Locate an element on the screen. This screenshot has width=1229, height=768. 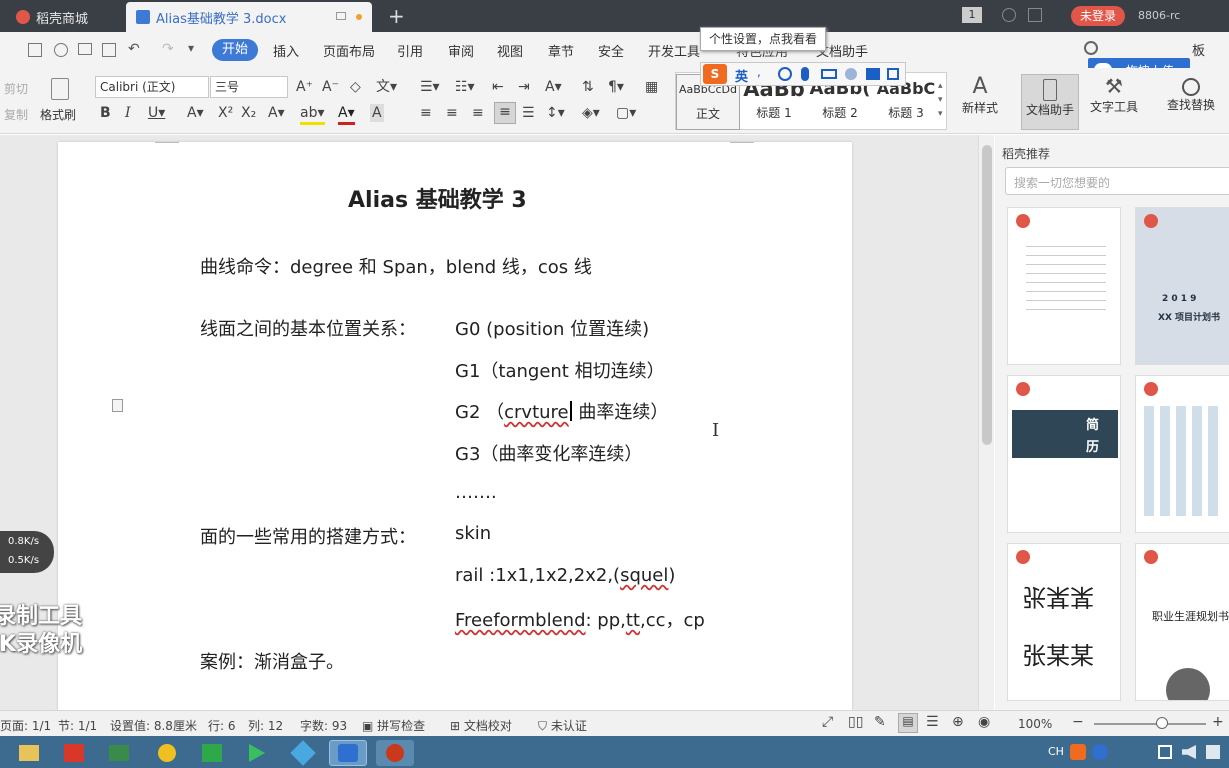
misspelled-word: tt is located at coordinates (633, 620).